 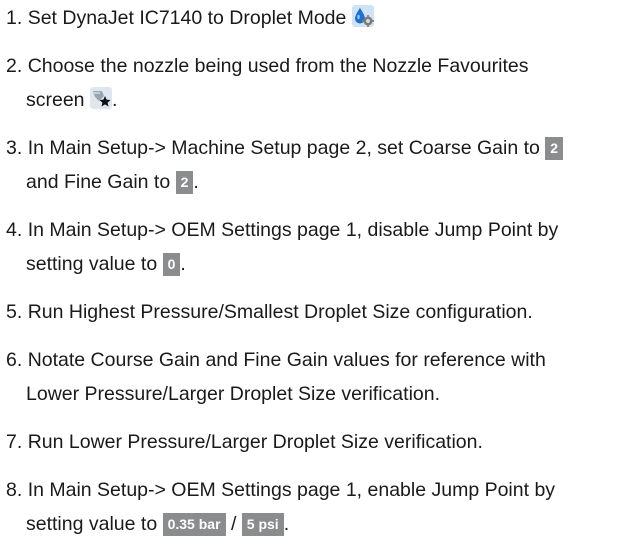 I want to click on nozzle-favourites-icon, so click(x=100, y=97).